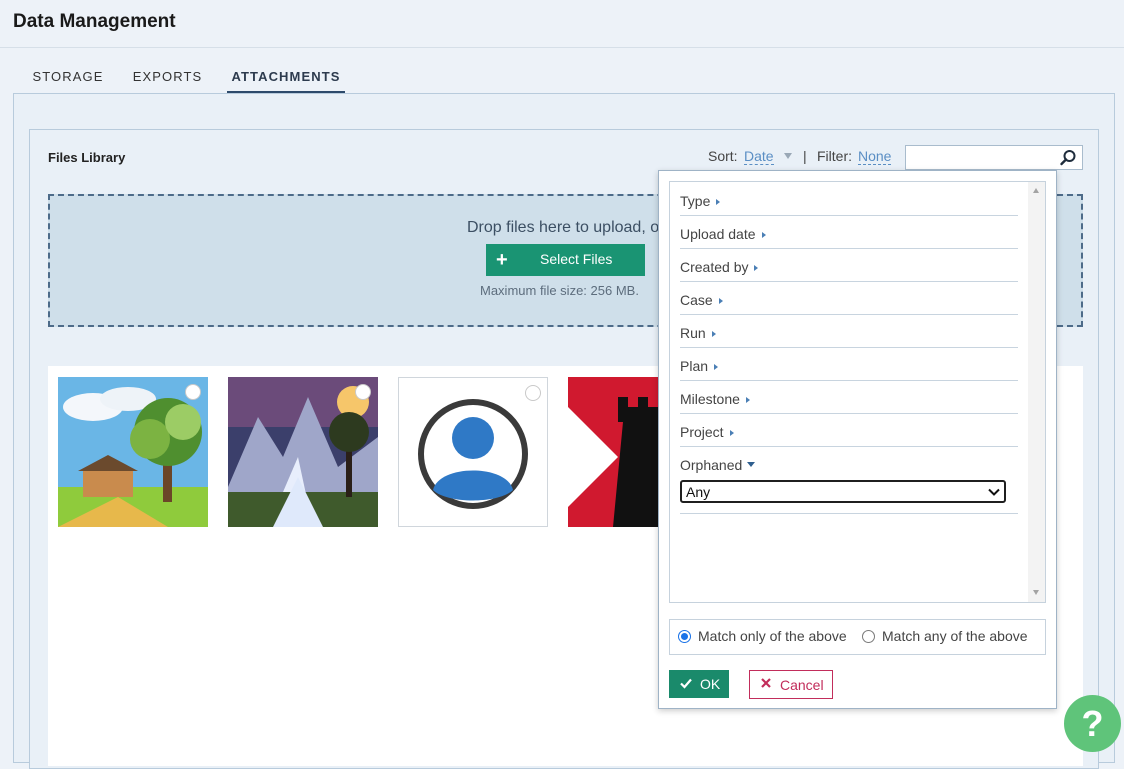  Describe the element at coordinates (693, 333) in the screenshot. I see `filter-item-label: Run` at that location.